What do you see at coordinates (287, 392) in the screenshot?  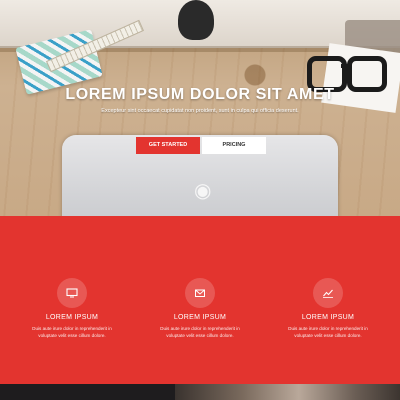 I see `next-section-photo` at bounding box center [287, 392].